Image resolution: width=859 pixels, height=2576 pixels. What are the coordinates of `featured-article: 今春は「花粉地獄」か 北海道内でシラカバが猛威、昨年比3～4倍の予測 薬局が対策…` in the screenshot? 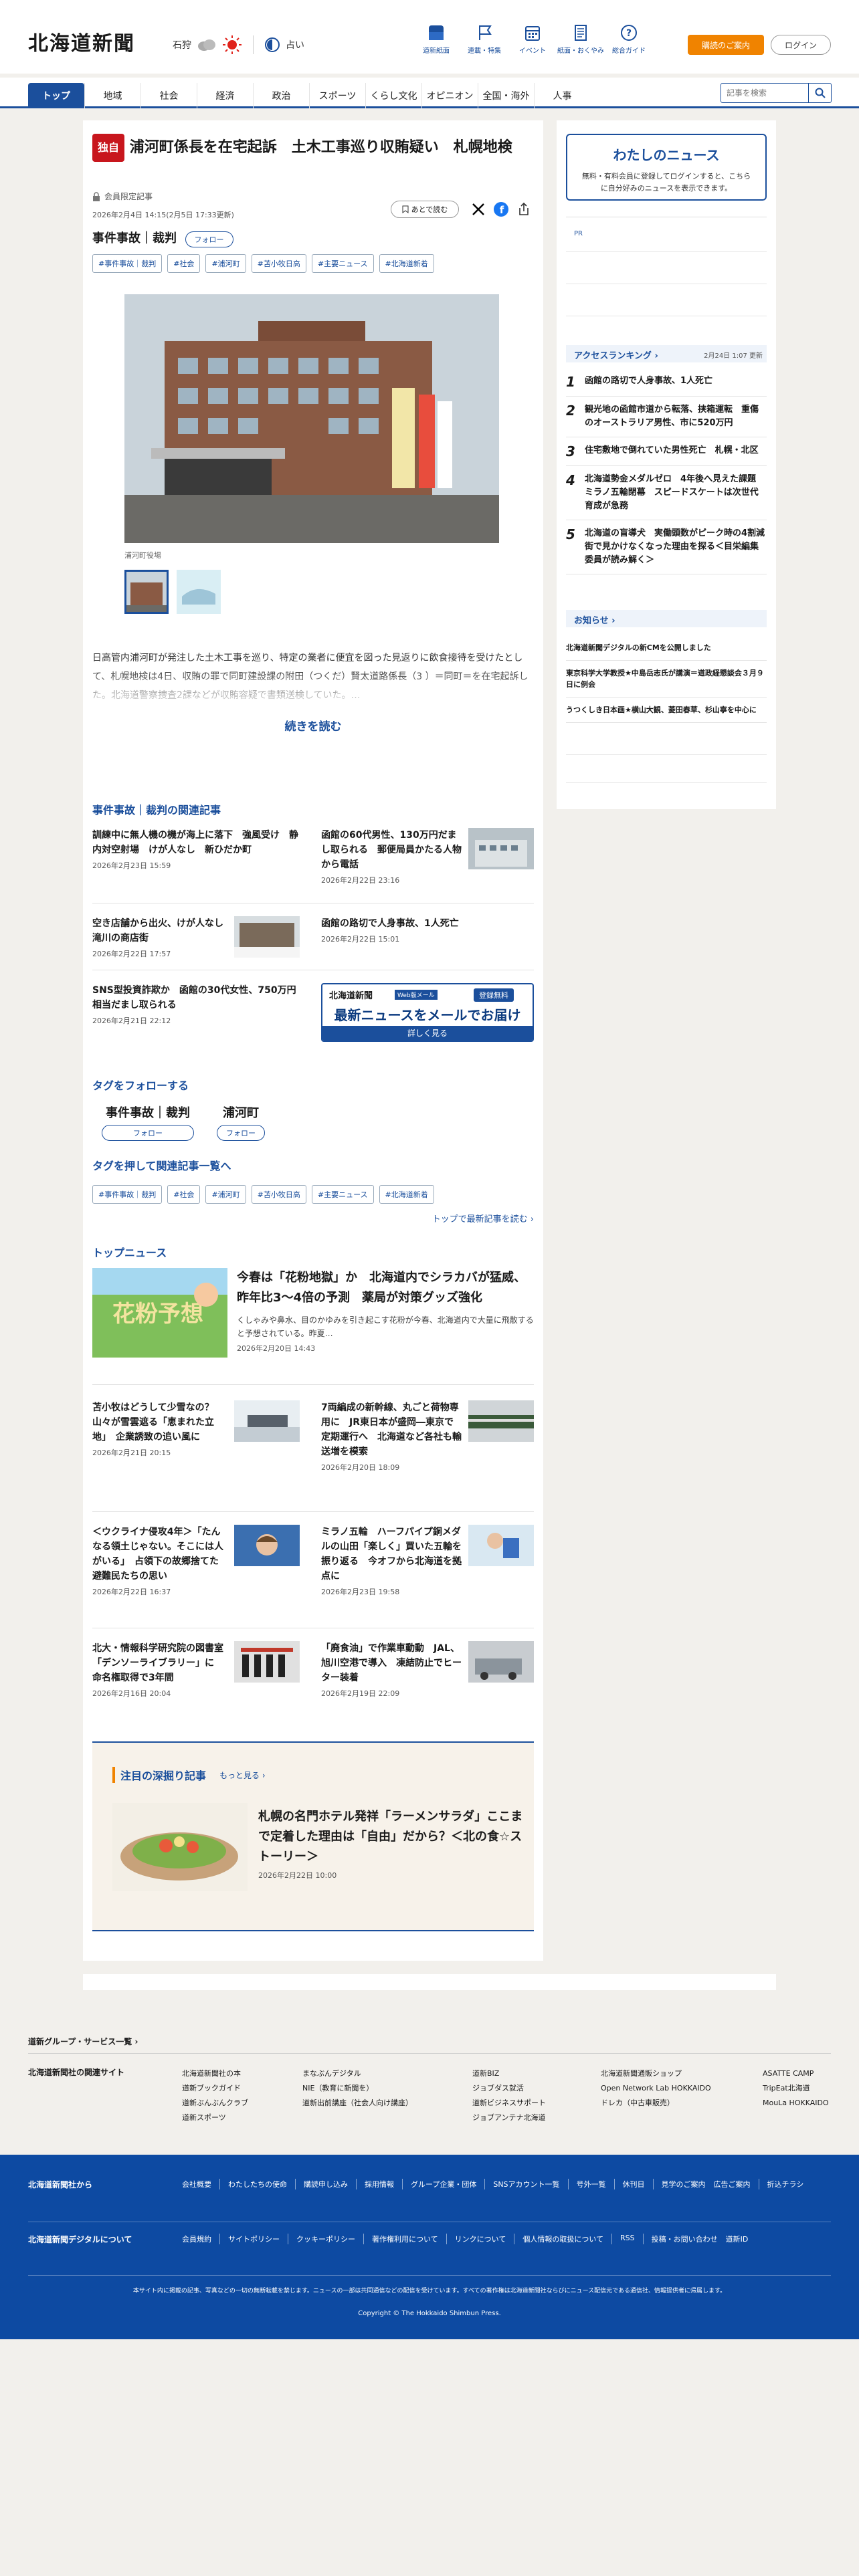 It's located at (385, 1311).